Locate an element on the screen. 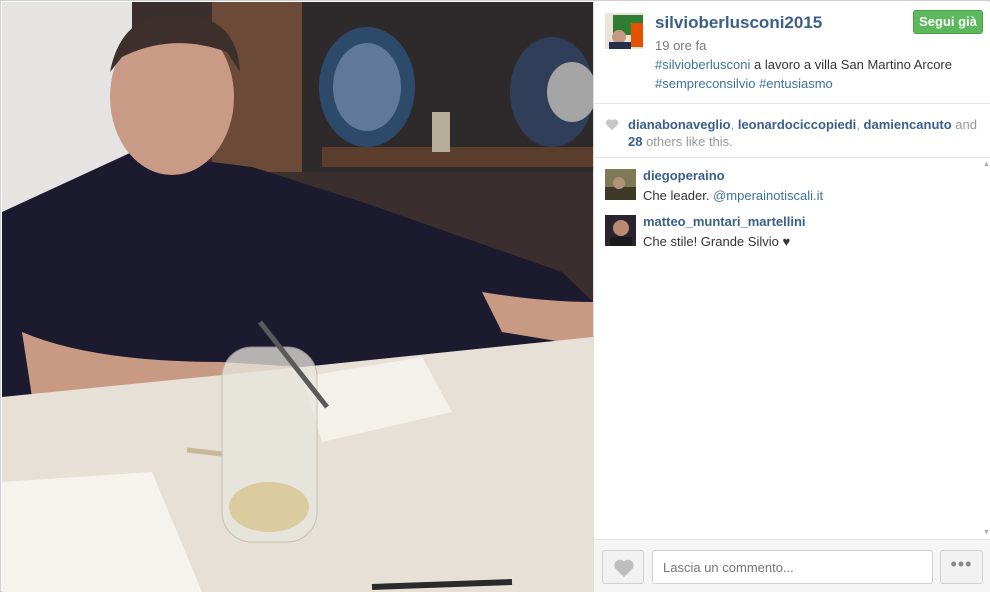  scroll-up-icon: ▲ is located at coordinates (986, 164).